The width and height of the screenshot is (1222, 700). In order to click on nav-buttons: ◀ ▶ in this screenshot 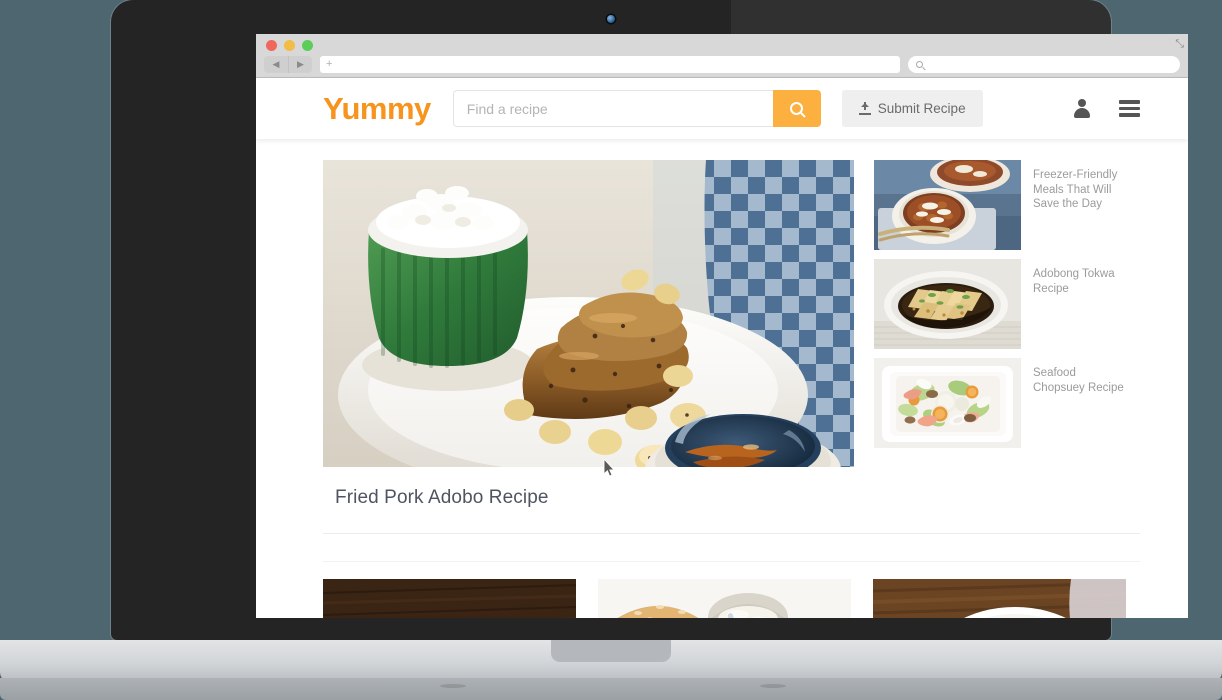, I will do `click(288, 64)`.